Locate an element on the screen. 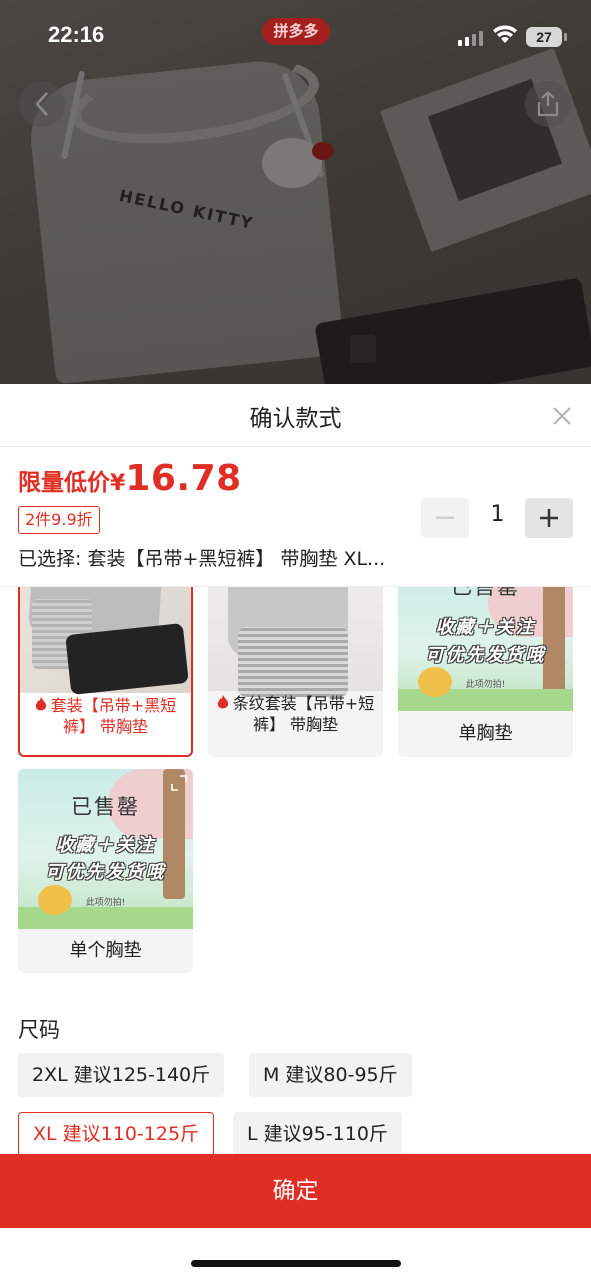 The image size is (591, 1280). minus-icon is located at coordinates (445, 517).